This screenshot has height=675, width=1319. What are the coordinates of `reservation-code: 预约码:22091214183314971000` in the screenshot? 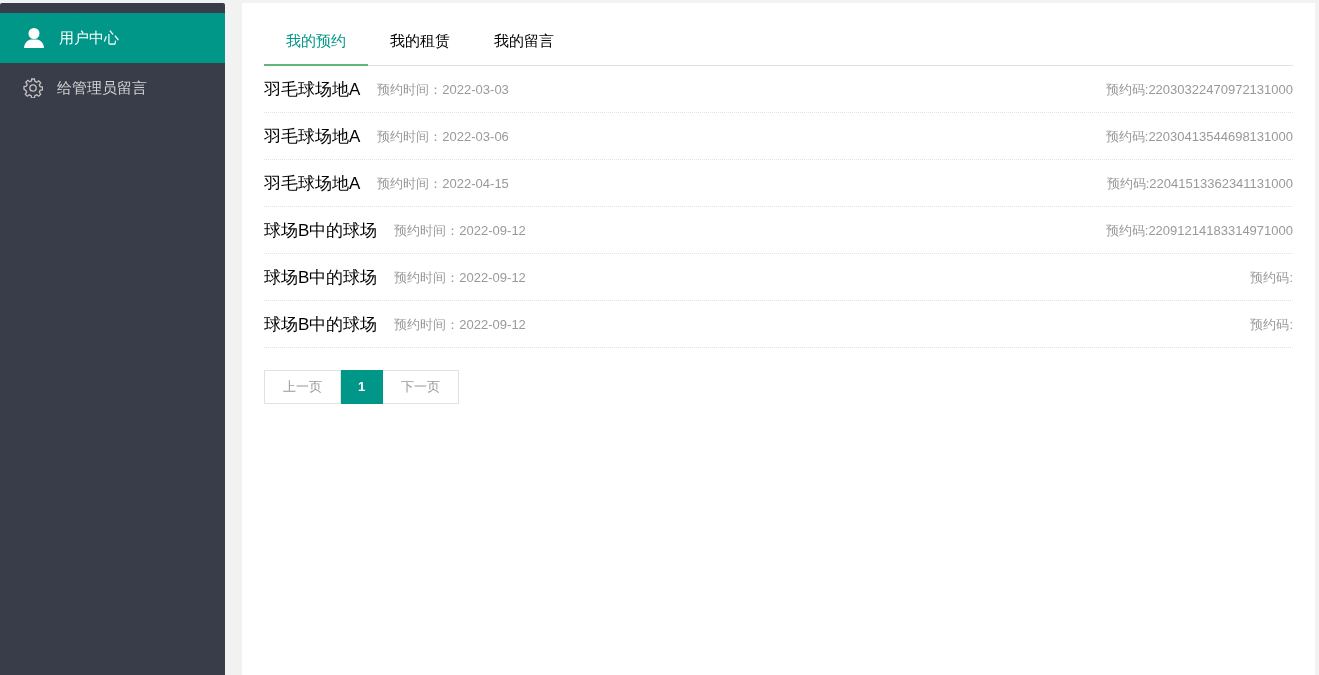 It's located at (1199, 230).